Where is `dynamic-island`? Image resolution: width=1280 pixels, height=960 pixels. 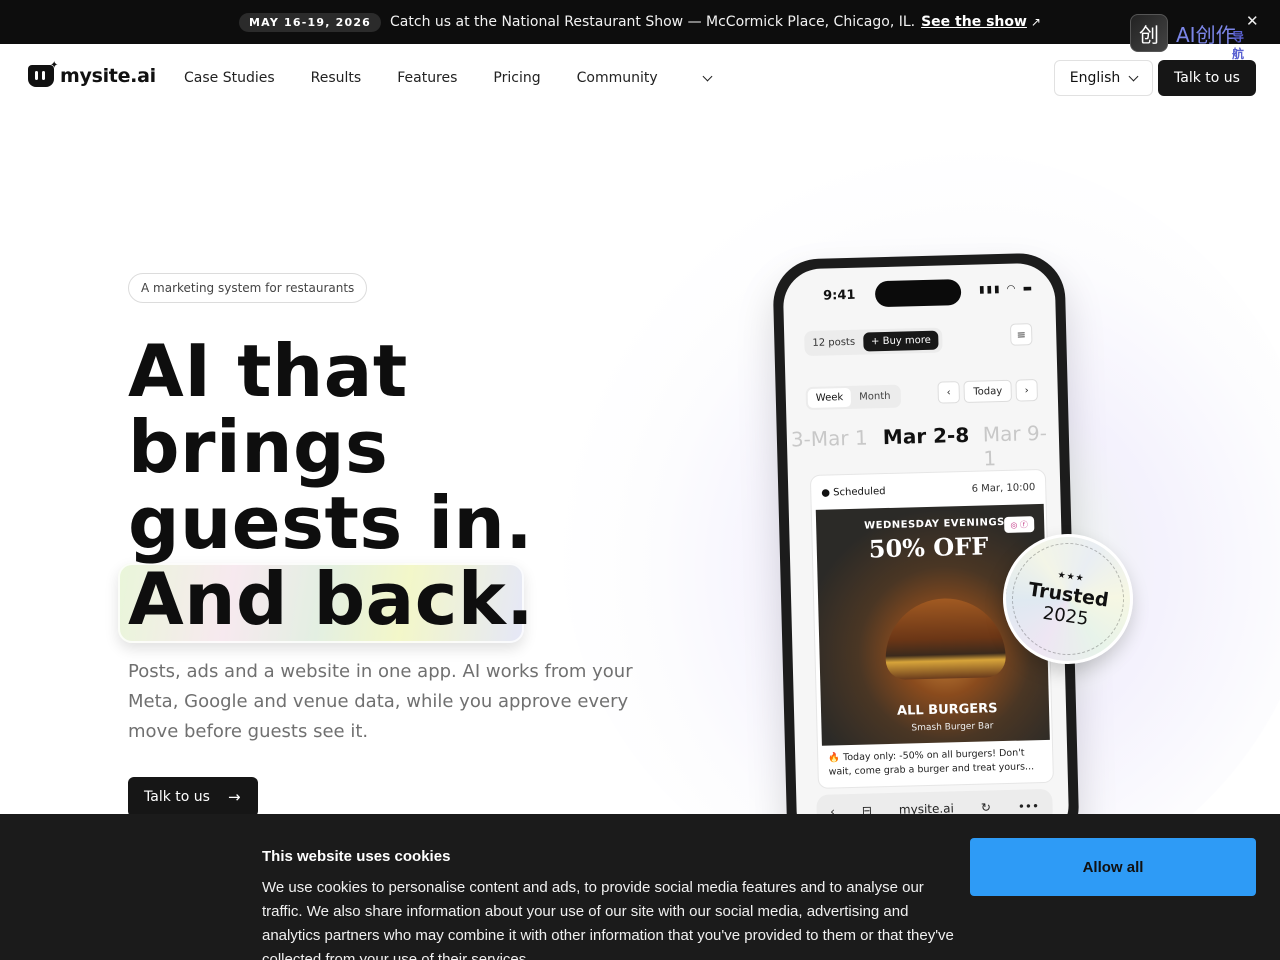
dynamic-island is located at coordinates (918, 293).